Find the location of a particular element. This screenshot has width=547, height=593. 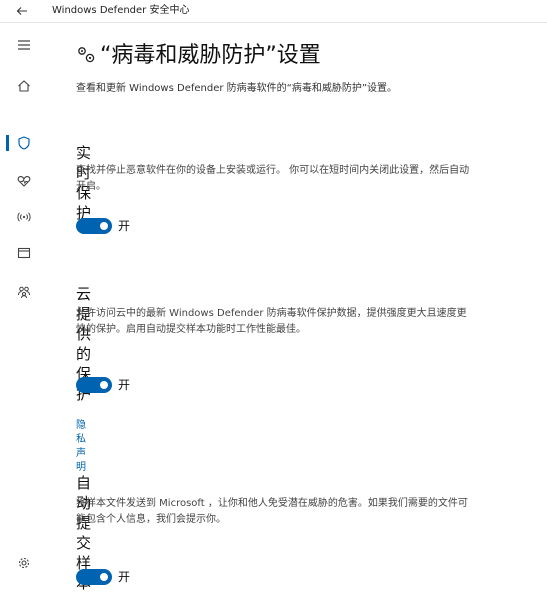

family-icon is located at coordinates (24, 292).